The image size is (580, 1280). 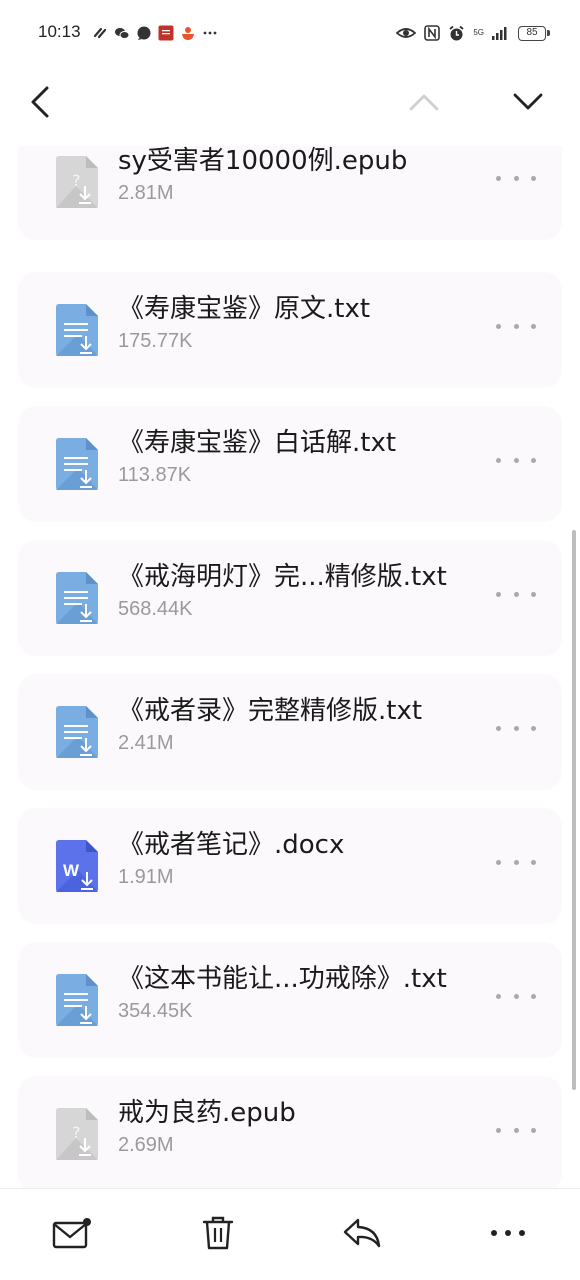 I want to click on file-card: ? 戒为良药.epub 2.69M, so click(x=290, y=1132).